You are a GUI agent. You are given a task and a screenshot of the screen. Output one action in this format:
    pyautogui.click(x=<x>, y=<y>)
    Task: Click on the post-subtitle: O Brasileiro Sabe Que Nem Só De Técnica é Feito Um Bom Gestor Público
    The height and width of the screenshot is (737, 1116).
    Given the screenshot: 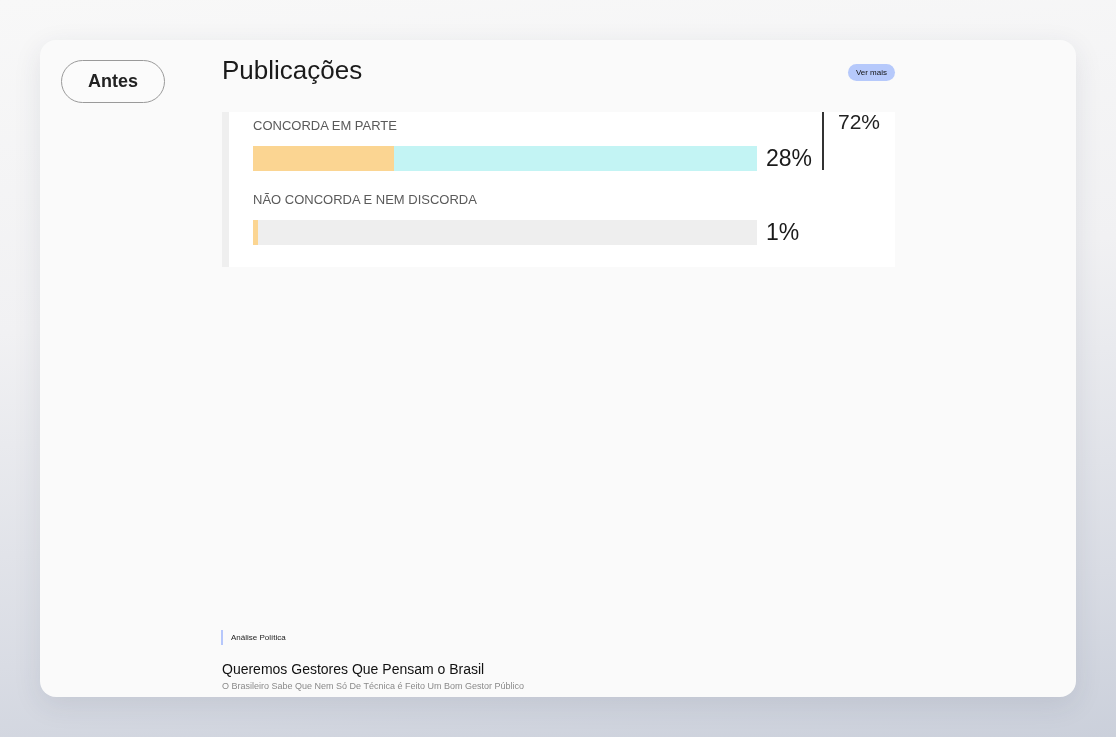 What is the action you would take?
    pyautogui.click(x=373, y=686)
    